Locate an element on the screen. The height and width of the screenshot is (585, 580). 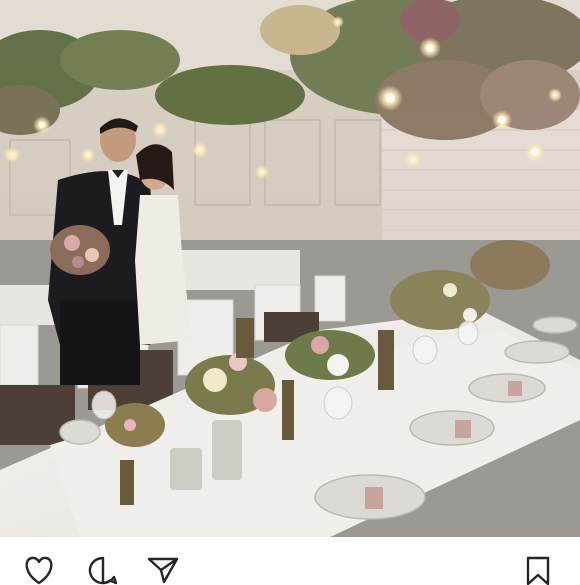
comment-icon is located at coordinates (103, 570).